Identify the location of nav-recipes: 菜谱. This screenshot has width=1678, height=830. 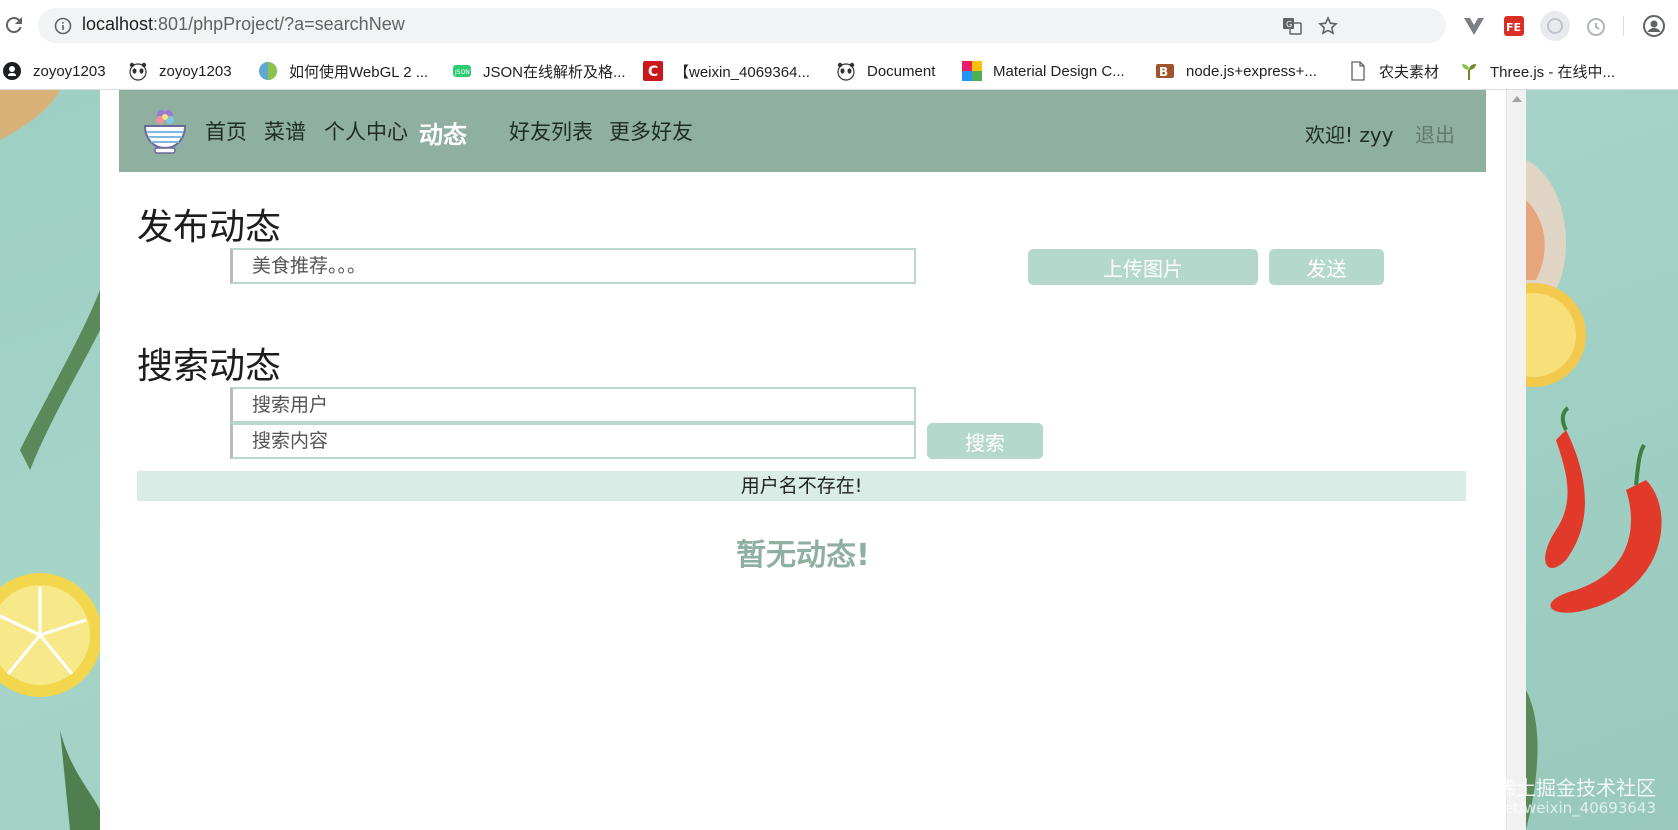
(285, 131).